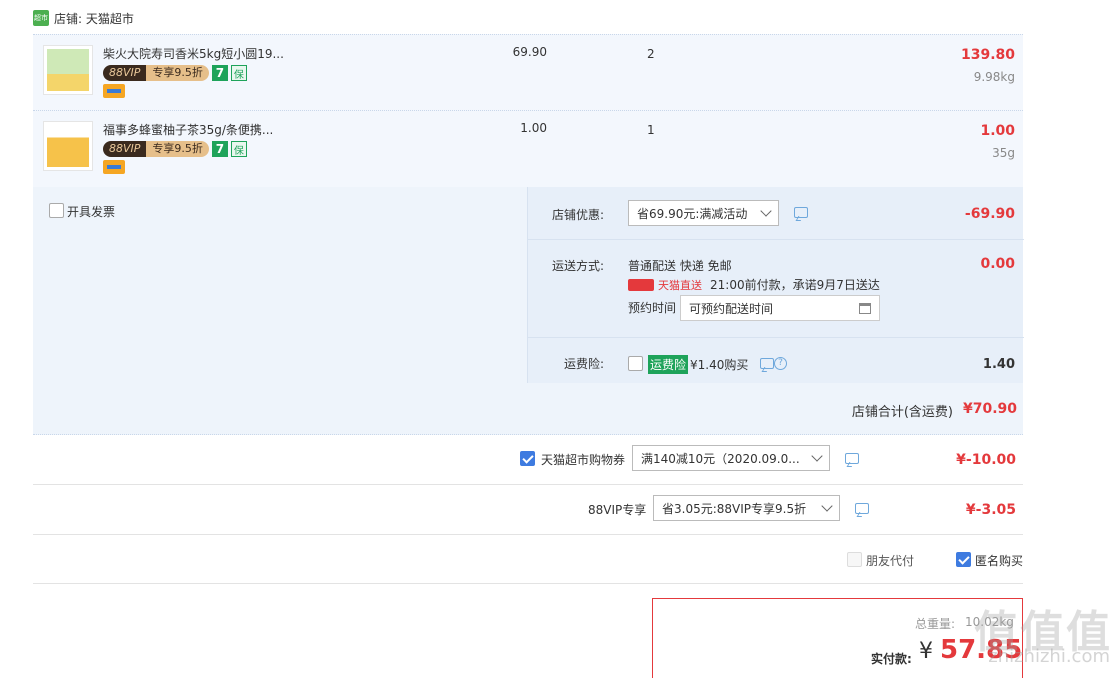 This screenshot has width=1120, height=678. I want to click on total-weight-label: 总重量:, so click(935, 624).